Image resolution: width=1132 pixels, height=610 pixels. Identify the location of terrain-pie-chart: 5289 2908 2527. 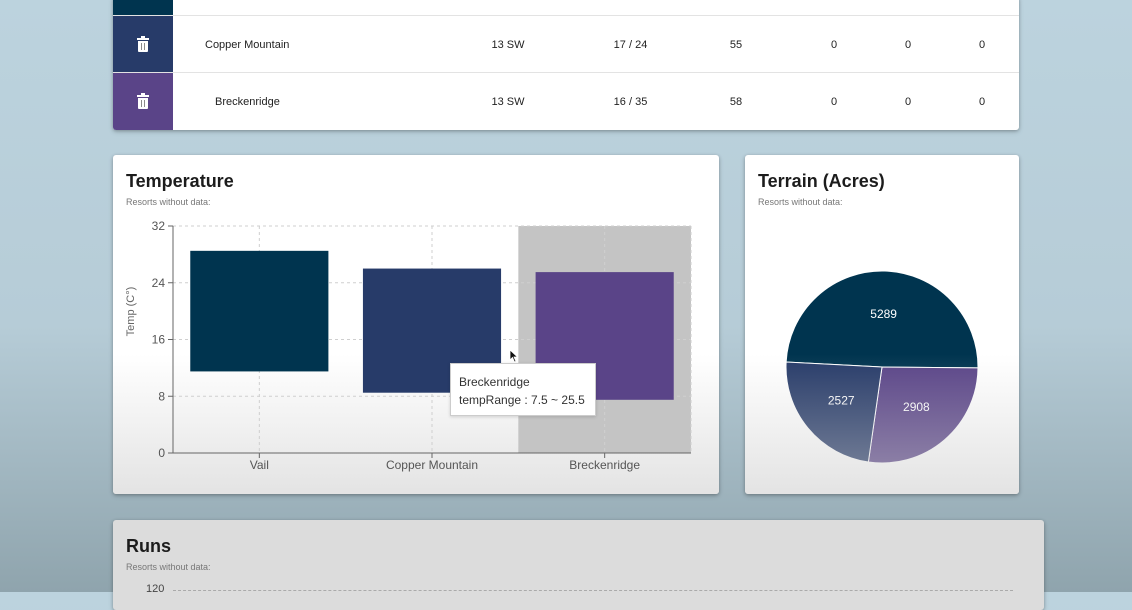
(882, 367).